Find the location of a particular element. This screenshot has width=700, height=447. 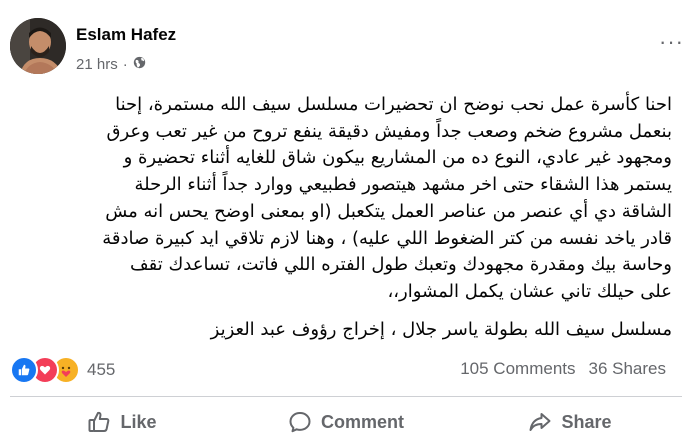

post-header: Eslam Hafez 21 hrs · ··· is located at coordinates (350, 48).